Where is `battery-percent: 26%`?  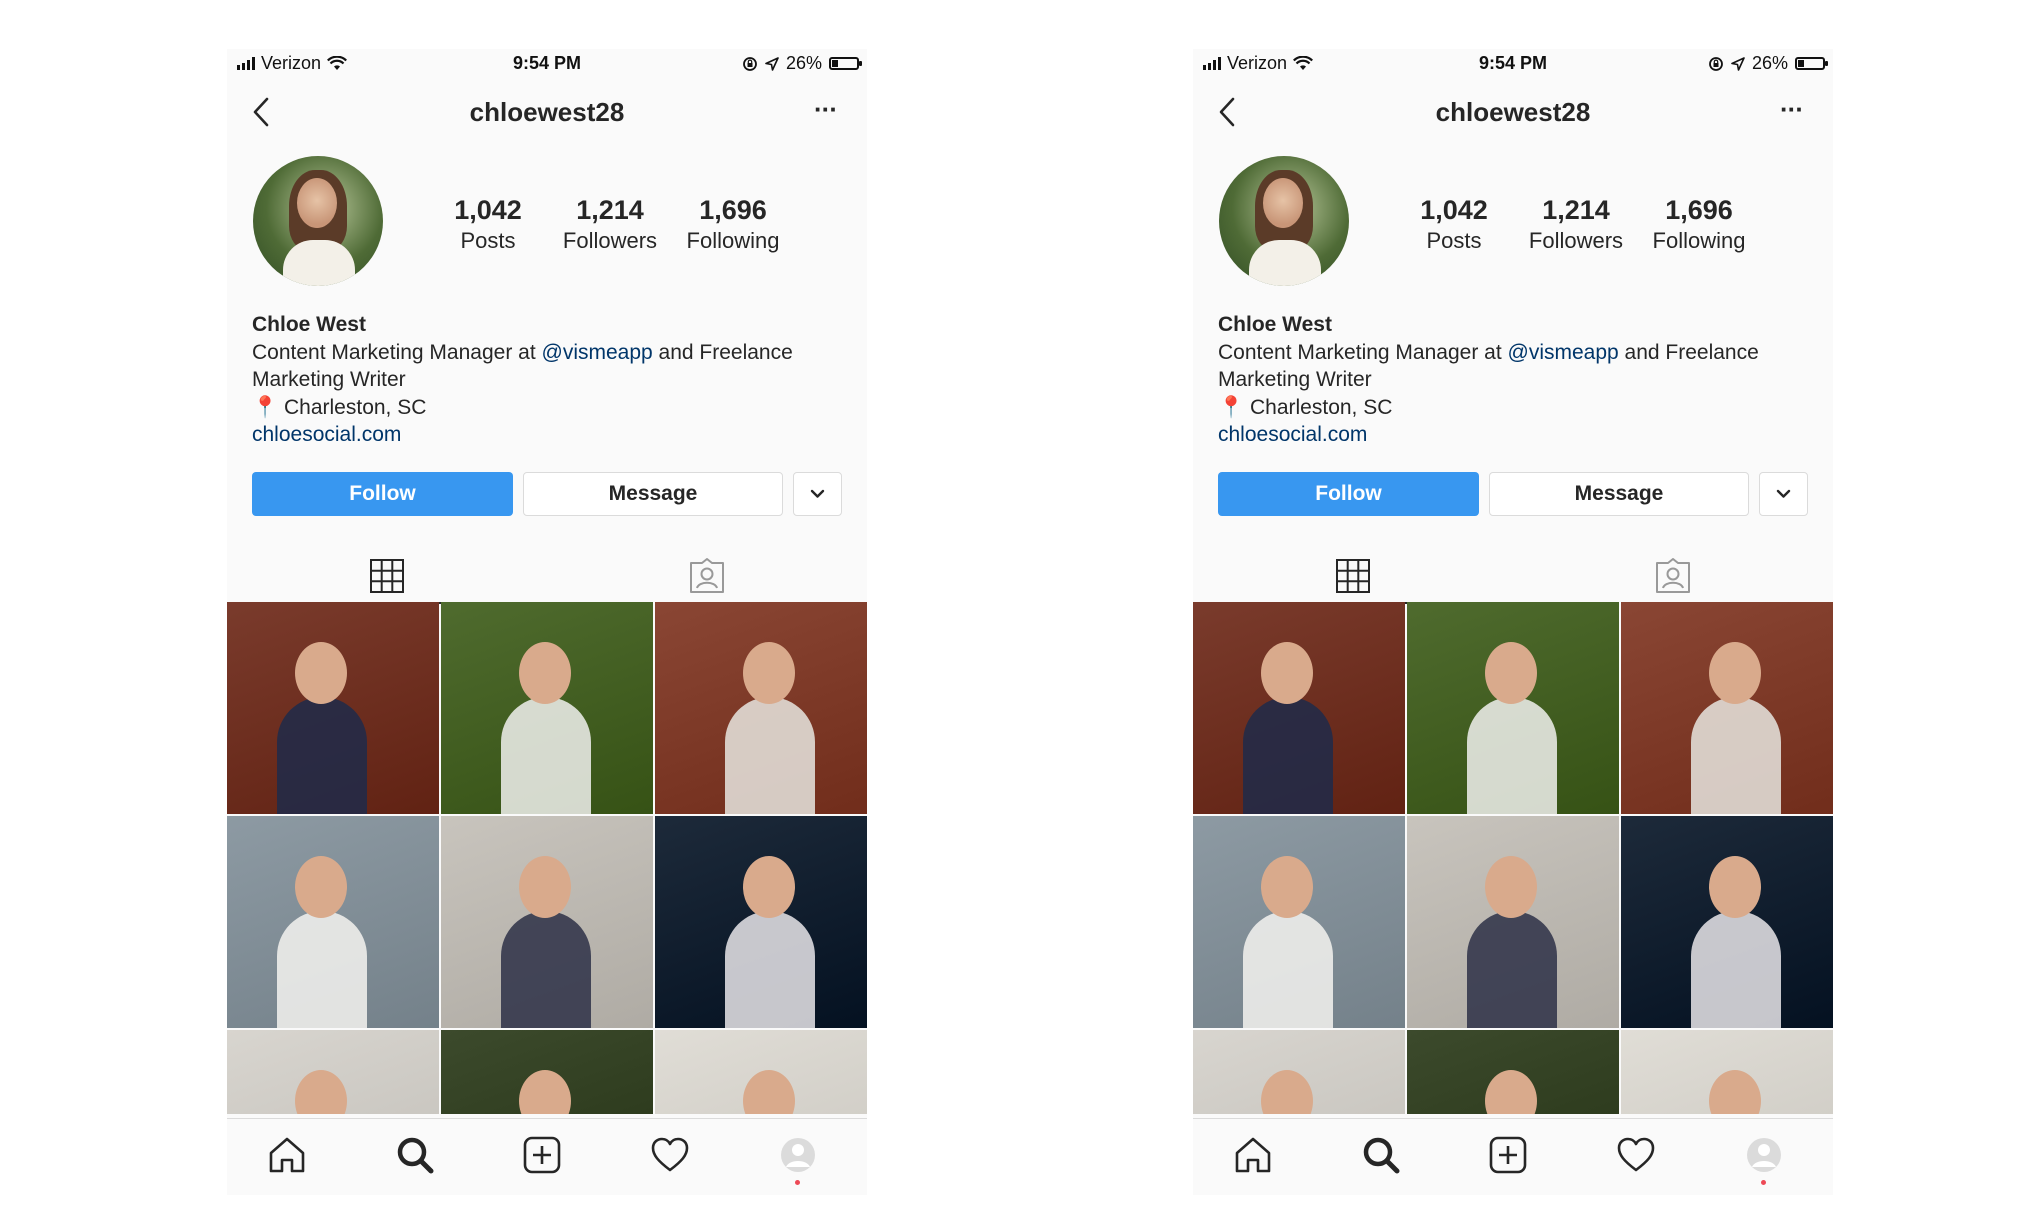 battery-percent: 26% is located at coordinates (1769, 63).